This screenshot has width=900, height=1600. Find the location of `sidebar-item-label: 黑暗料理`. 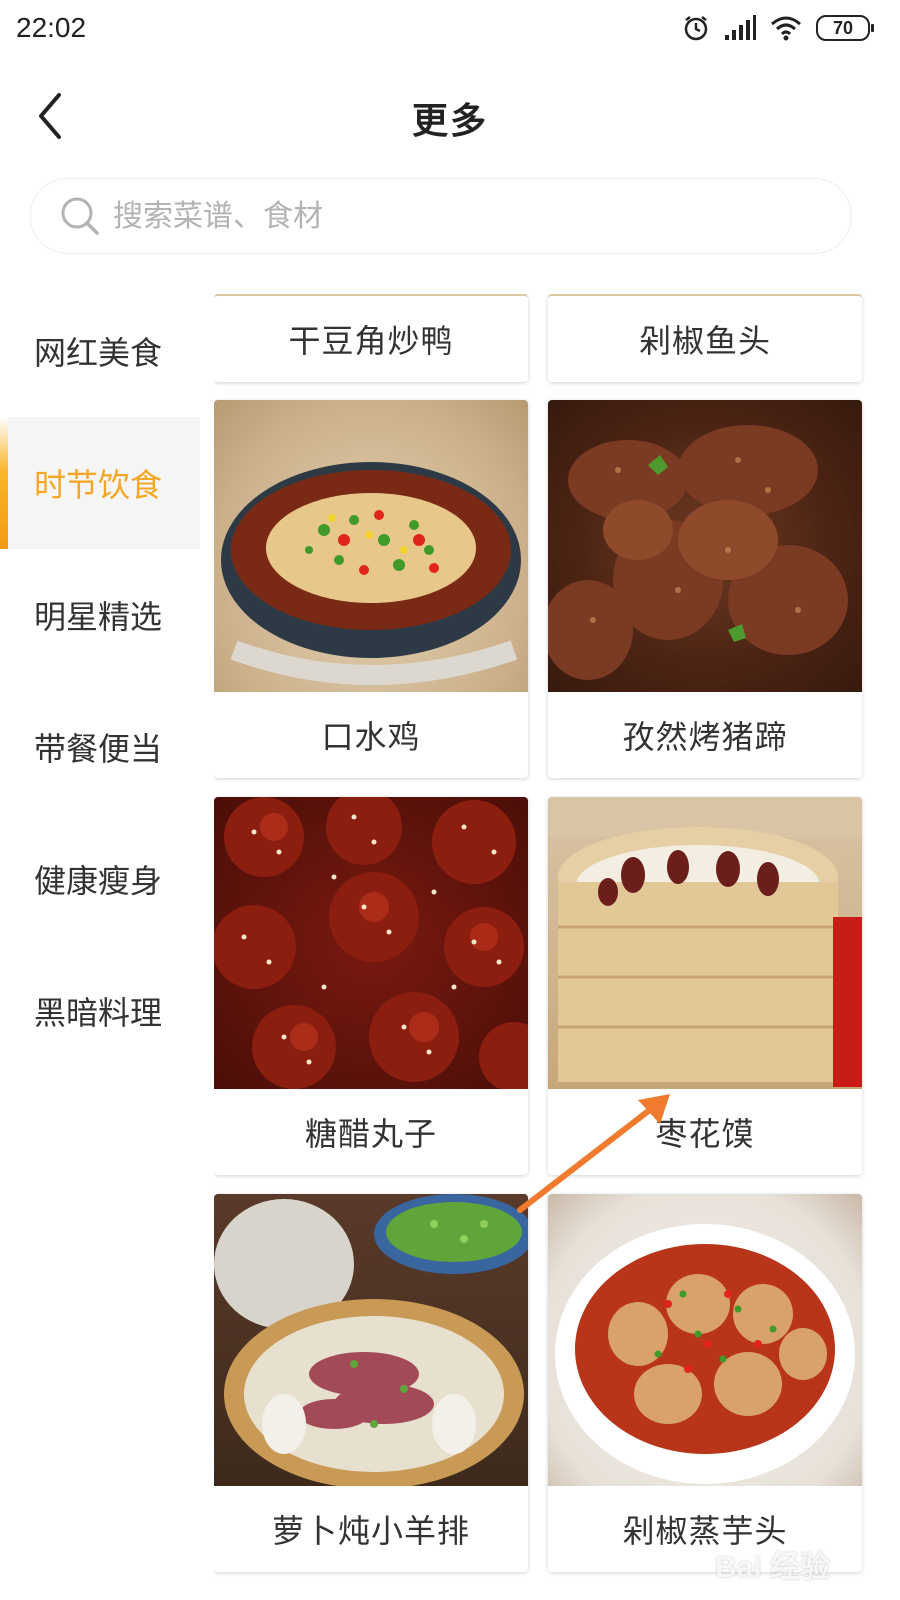

sidebar-item-label: 黑暗料理 is located at coordinates (98, 1013).